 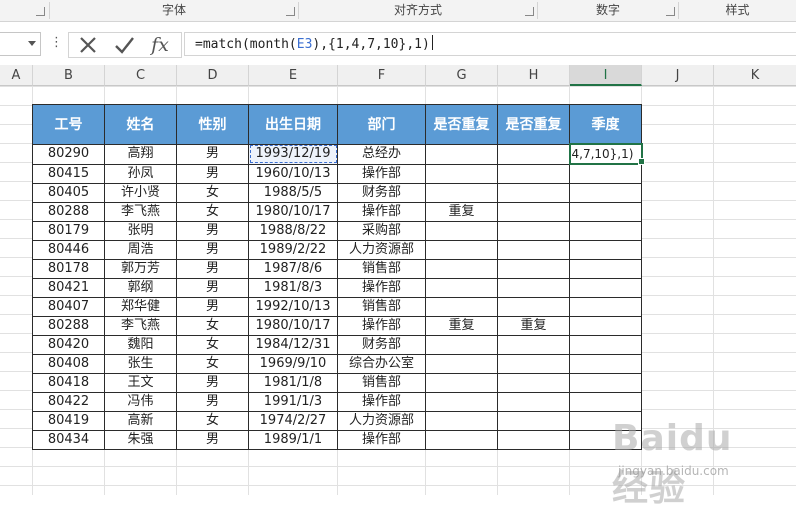 I want to click on cell-department: 人力资源部, so click(x=381, y=250).